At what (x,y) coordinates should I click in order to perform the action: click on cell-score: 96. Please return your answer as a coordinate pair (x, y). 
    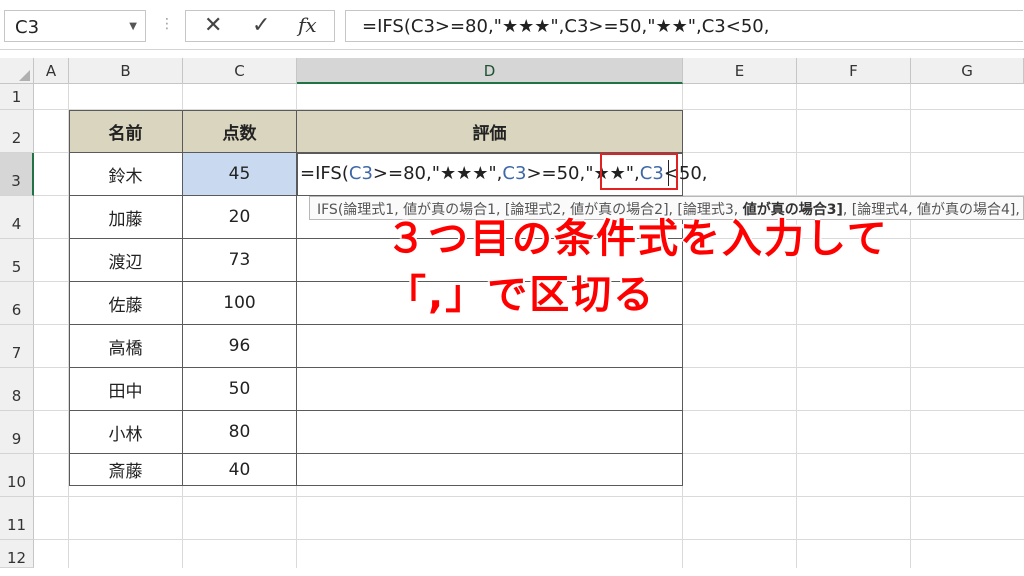
    Looking at the image, I should click on (240, 346).